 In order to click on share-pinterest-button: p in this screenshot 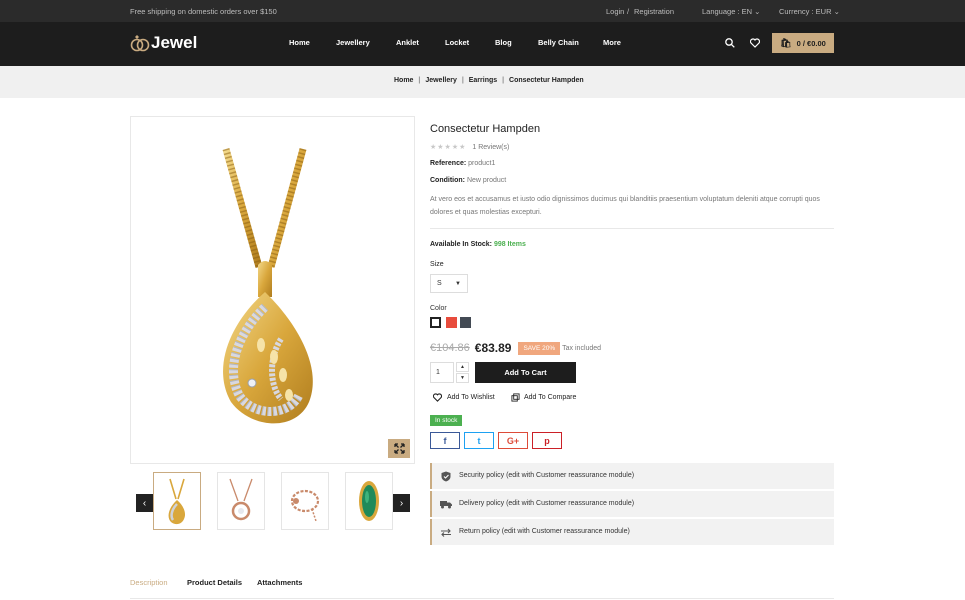, I will do `click(547, 440)`.